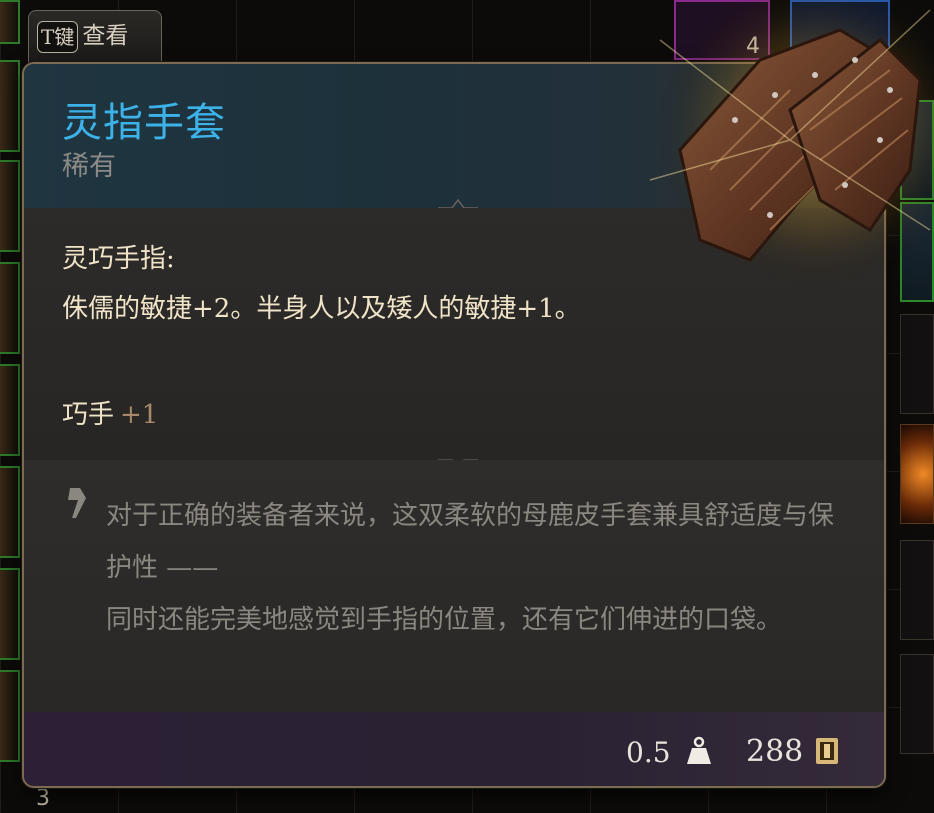 Image resolution: width=934 pixels, height=813 pixels. Describe the element at coordinates (454, 749) in the screenshot. I see `tooltip-footer: 0.5 288` at that location.